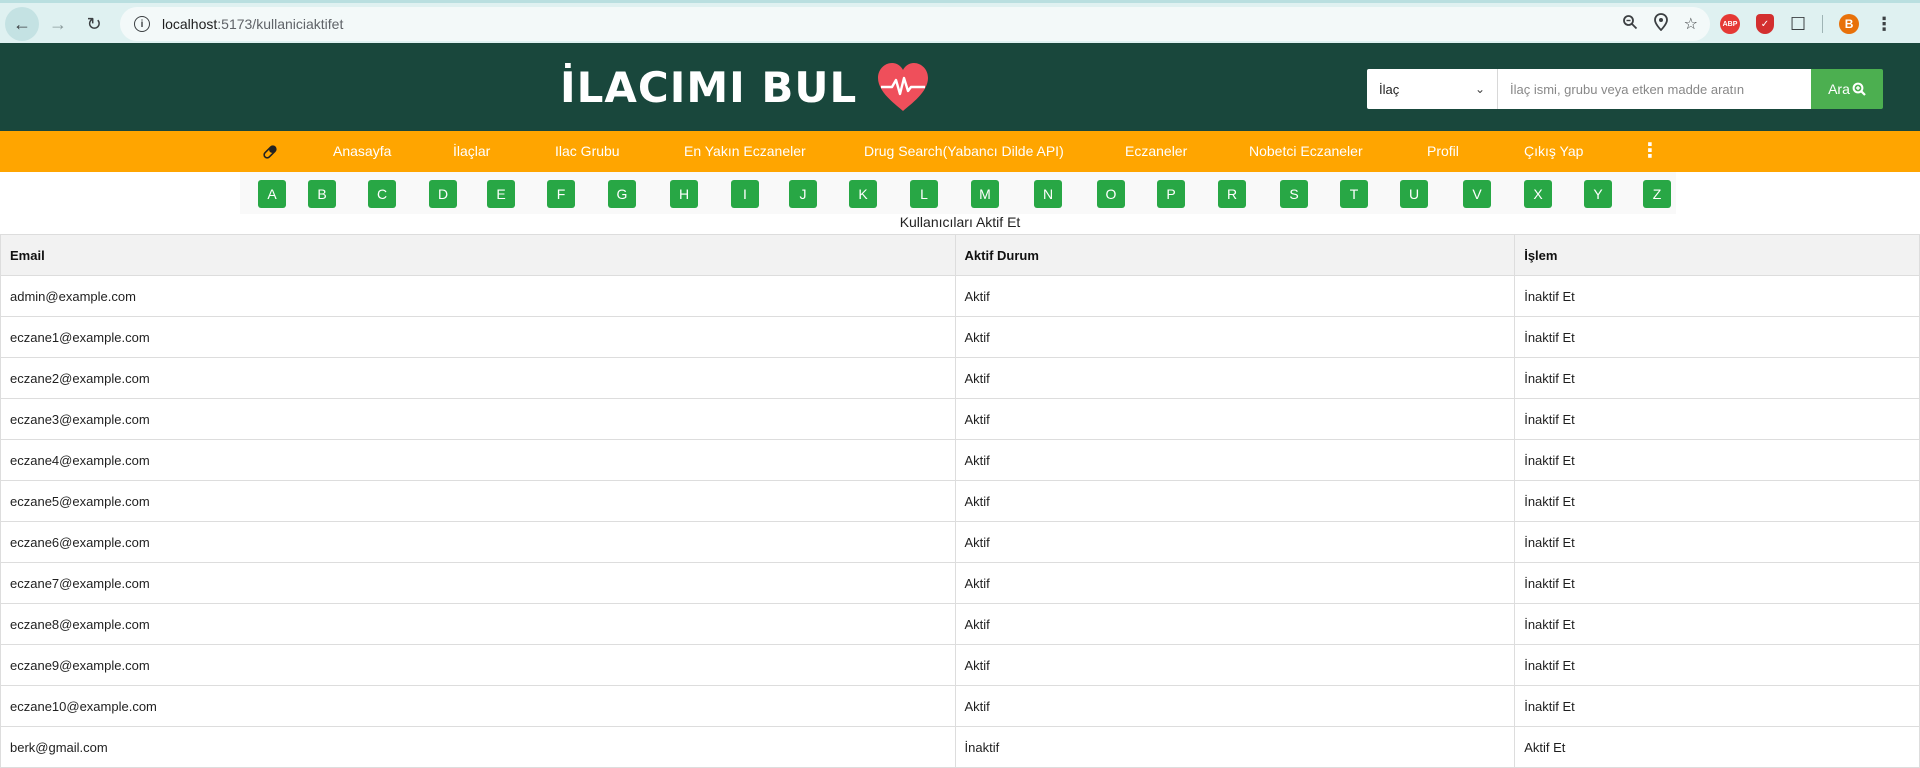 The image size is (1920, 768). Describe the element at coordinates (270, 151) in the screenshot. I see `pill-icon` at that location.